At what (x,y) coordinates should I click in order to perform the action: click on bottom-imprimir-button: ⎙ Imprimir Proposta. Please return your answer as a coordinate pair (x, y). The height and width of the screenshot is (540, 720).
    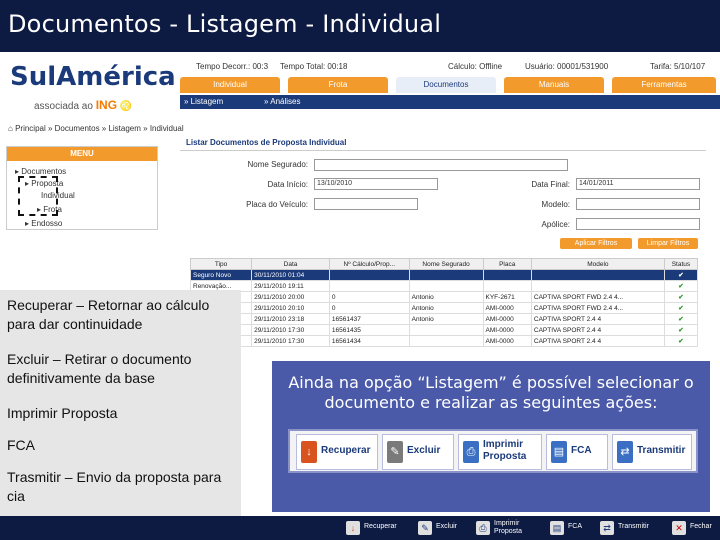
    Looking at the image, I should click on (507, 528).